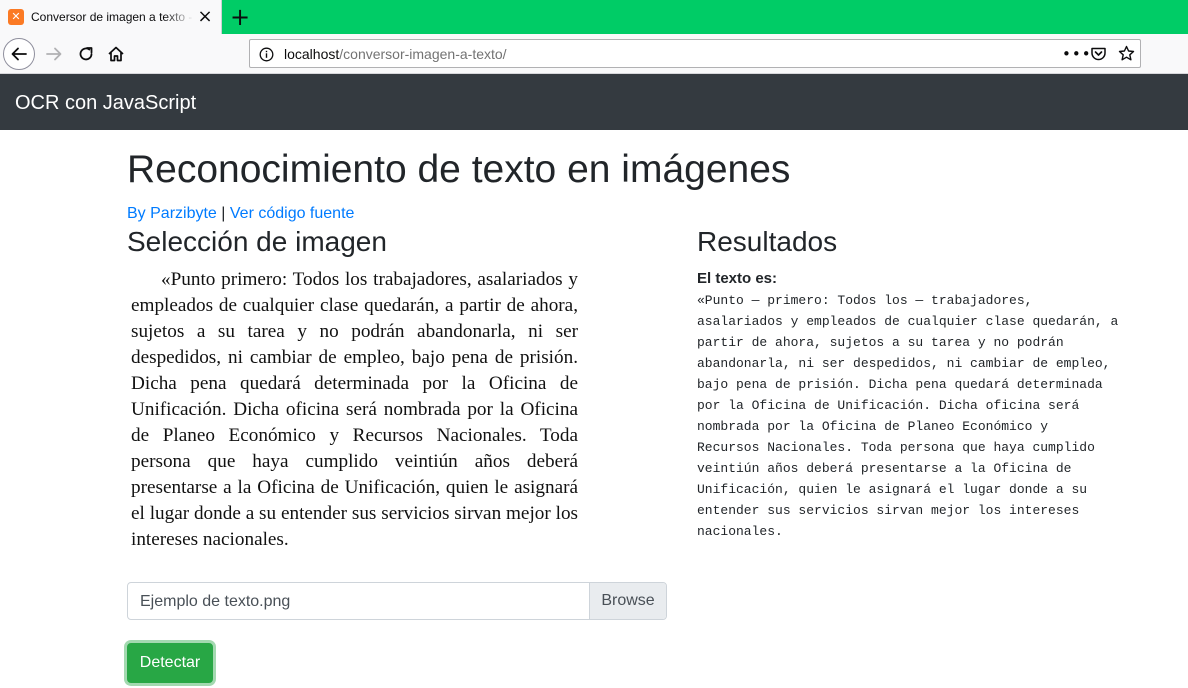 The height and width of the screenshot is (688, 1188). Describe the element at coordinates (594, 102) in the screenshot. I see `site-navbar: OCR con JavaScript` at that location.